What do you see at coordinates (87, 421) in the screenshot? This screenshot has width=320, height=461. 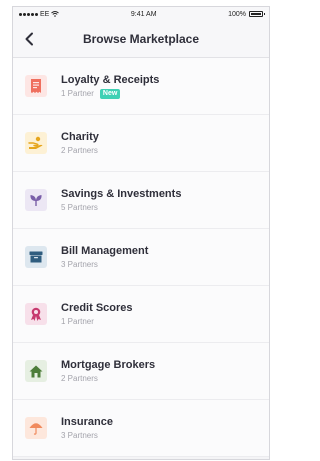 I see `item-title: Insurance` at bounding box center [87, 421].